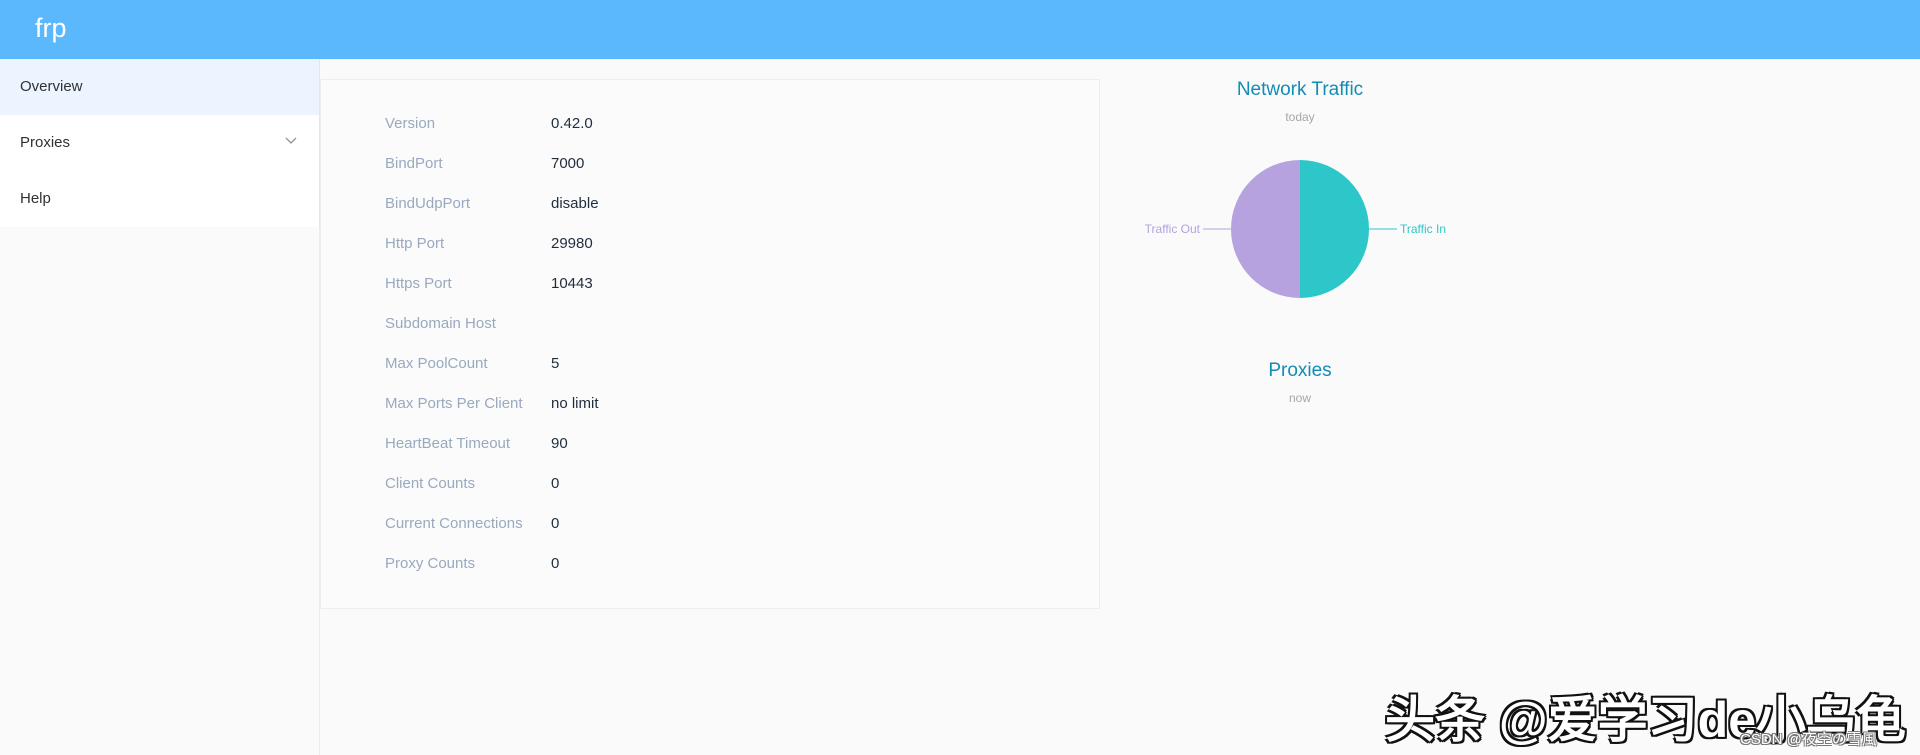 Image resolution: width=1920 pixels, height=755 pixels. I want to click on sidebar-item-label: Proxies, so click(45, 142).